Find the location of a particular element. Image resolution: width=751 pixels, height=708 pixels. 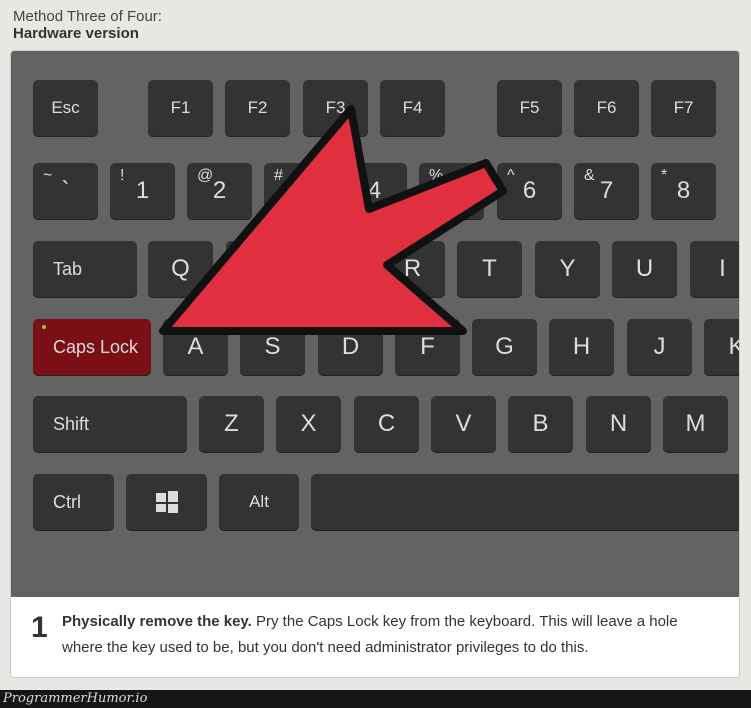

method-title: Hardware version is located at coordinates (76, 33).